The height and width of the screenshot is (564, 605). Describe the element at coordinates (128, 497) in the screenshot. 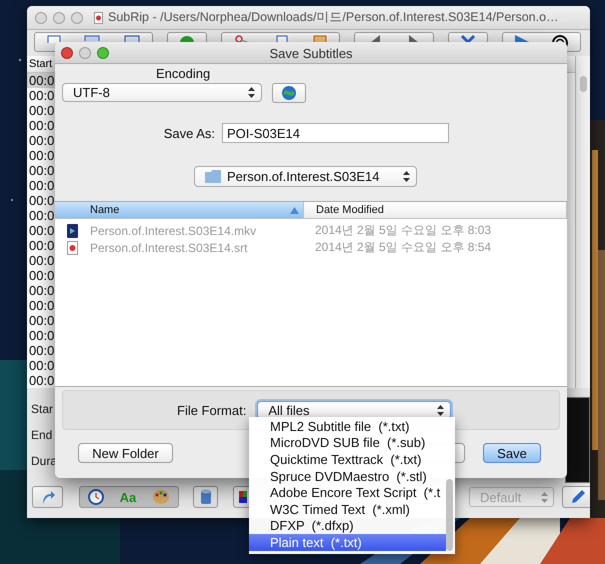

I see `font-label: Aa` at that location.